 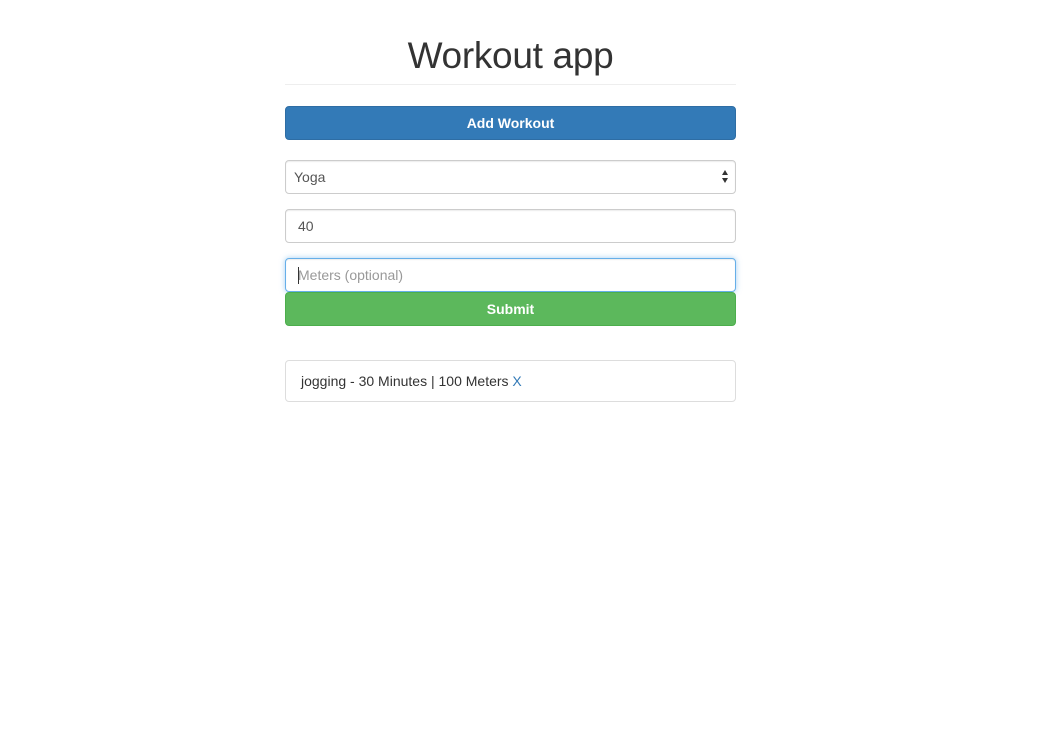 I want to click on add-workout-button: Add Workout, so click(x=510, y=123).